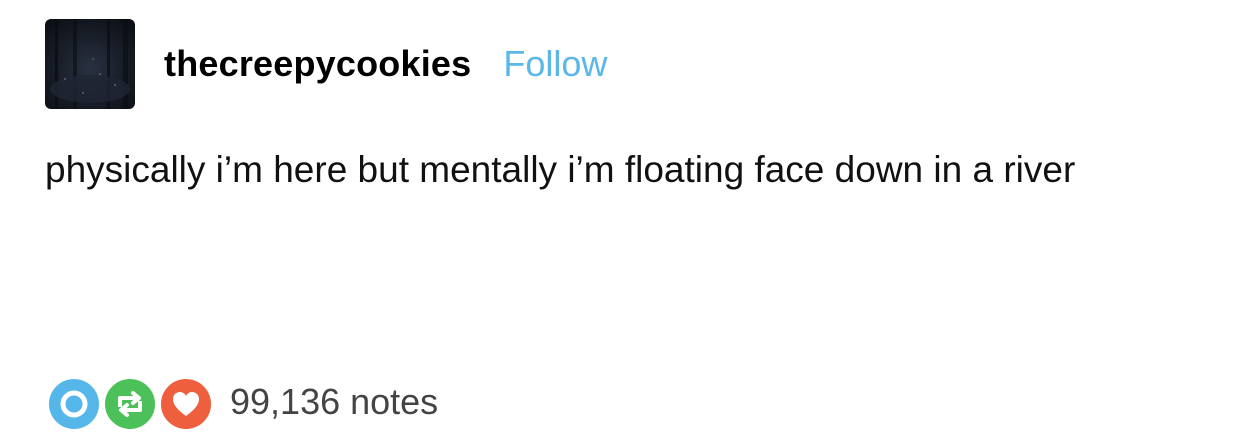 This screenshot has width=1242, height=435. Describe the element at coordinates (74, 404) in the screenshot. I see `reply-icon` at that location.